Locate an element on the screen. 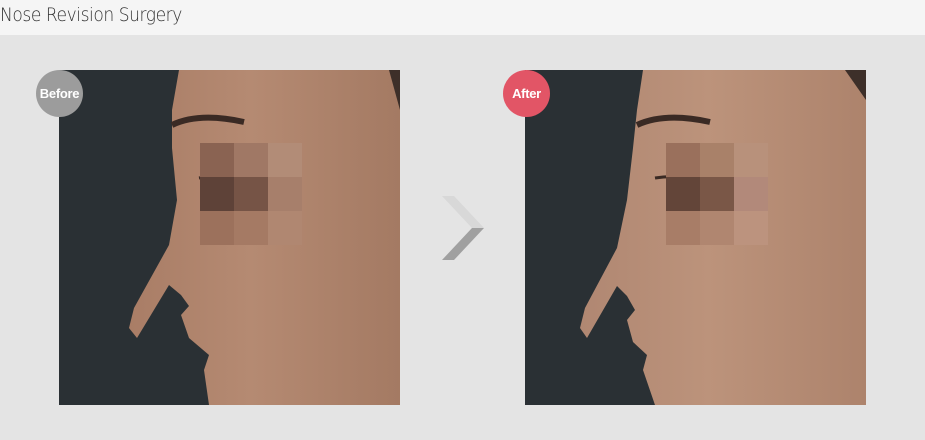 The height and width of the screenshot is (440, 925). chevron-right-icon is located at coordinates (463, 228).